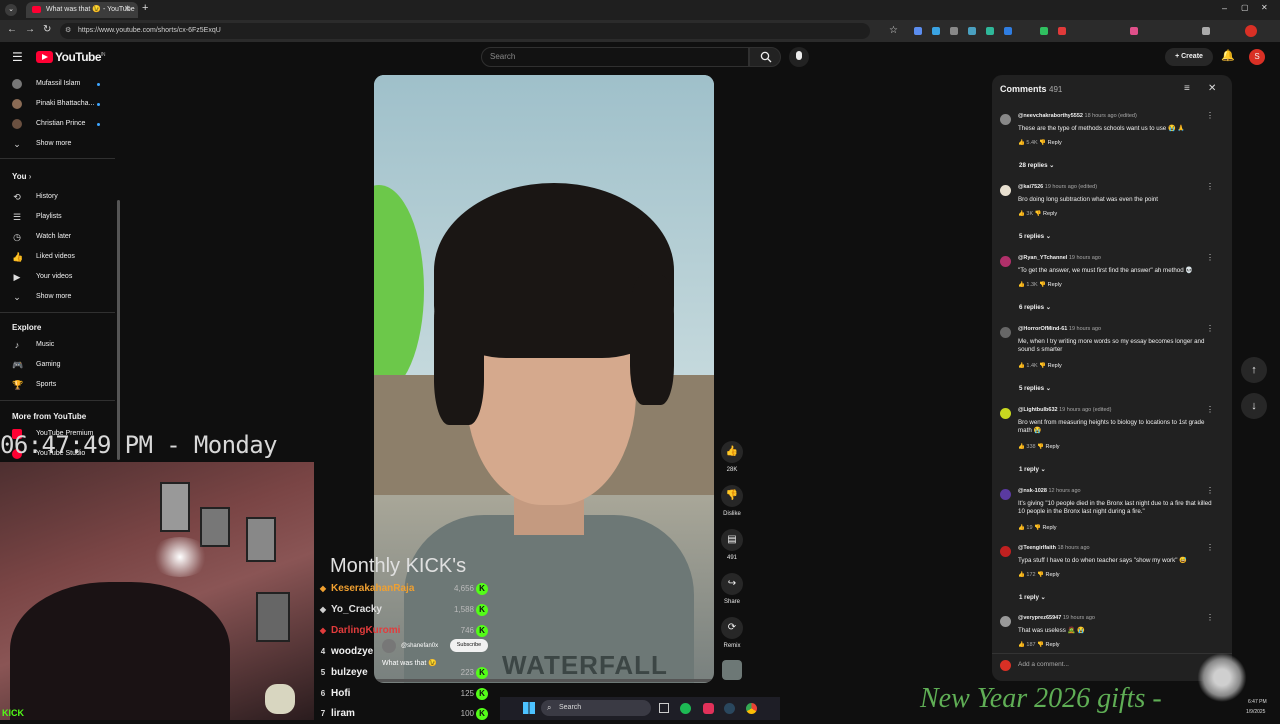  What do you see at coordinates (1245, 7) in the screenshot?
I see `maximize-icon: ▢` at bounding box center [1245, 7].